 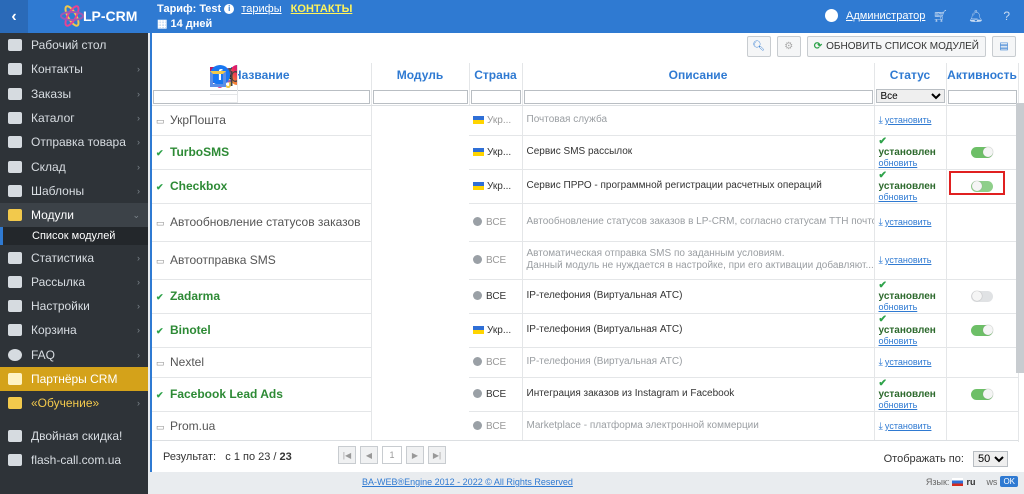 What do you see at coordinates (975, 16) in the screenshot?
I see `bell-icon: 🔔︎` at bounding box center [975, 16].